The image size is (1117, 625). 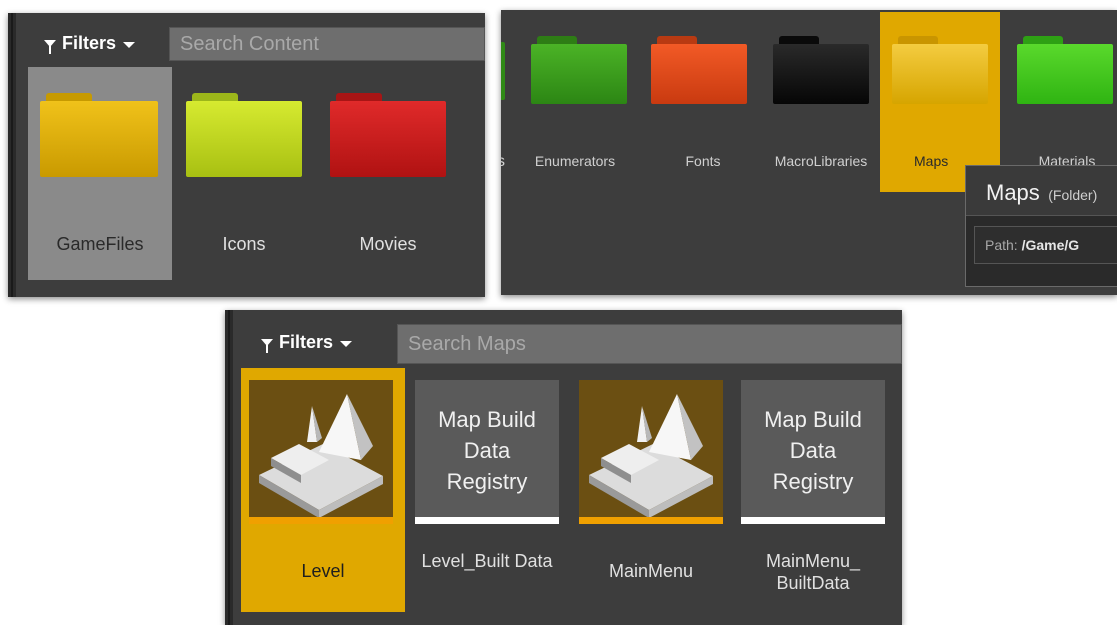 I want to click on folder-label: Icons, so click(x=244, y=244).